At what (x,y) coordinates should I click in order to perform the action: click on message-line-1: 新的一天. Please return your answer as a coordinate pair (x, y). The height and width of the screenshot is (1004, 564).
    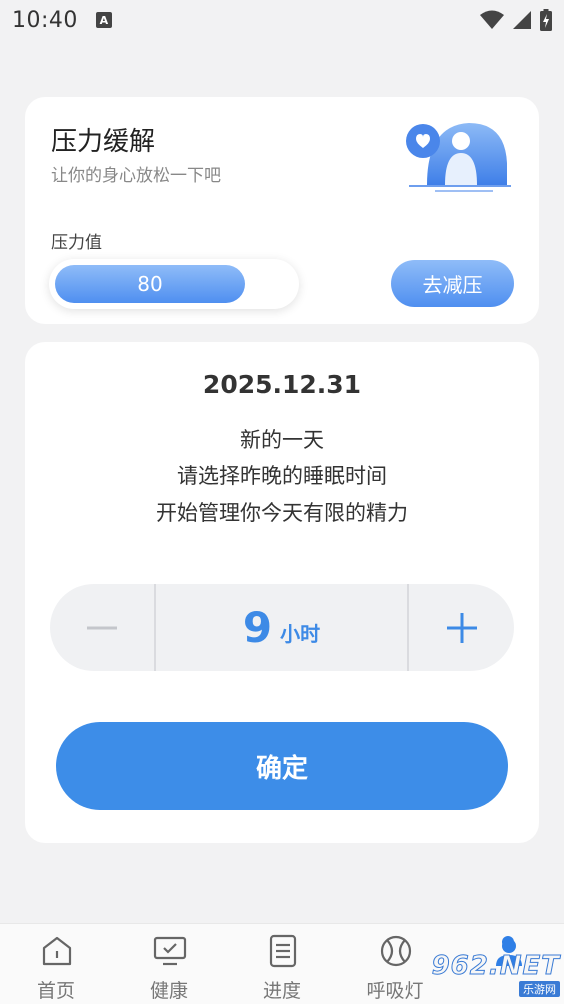
    Looking at the image, I should click on (282, 440).